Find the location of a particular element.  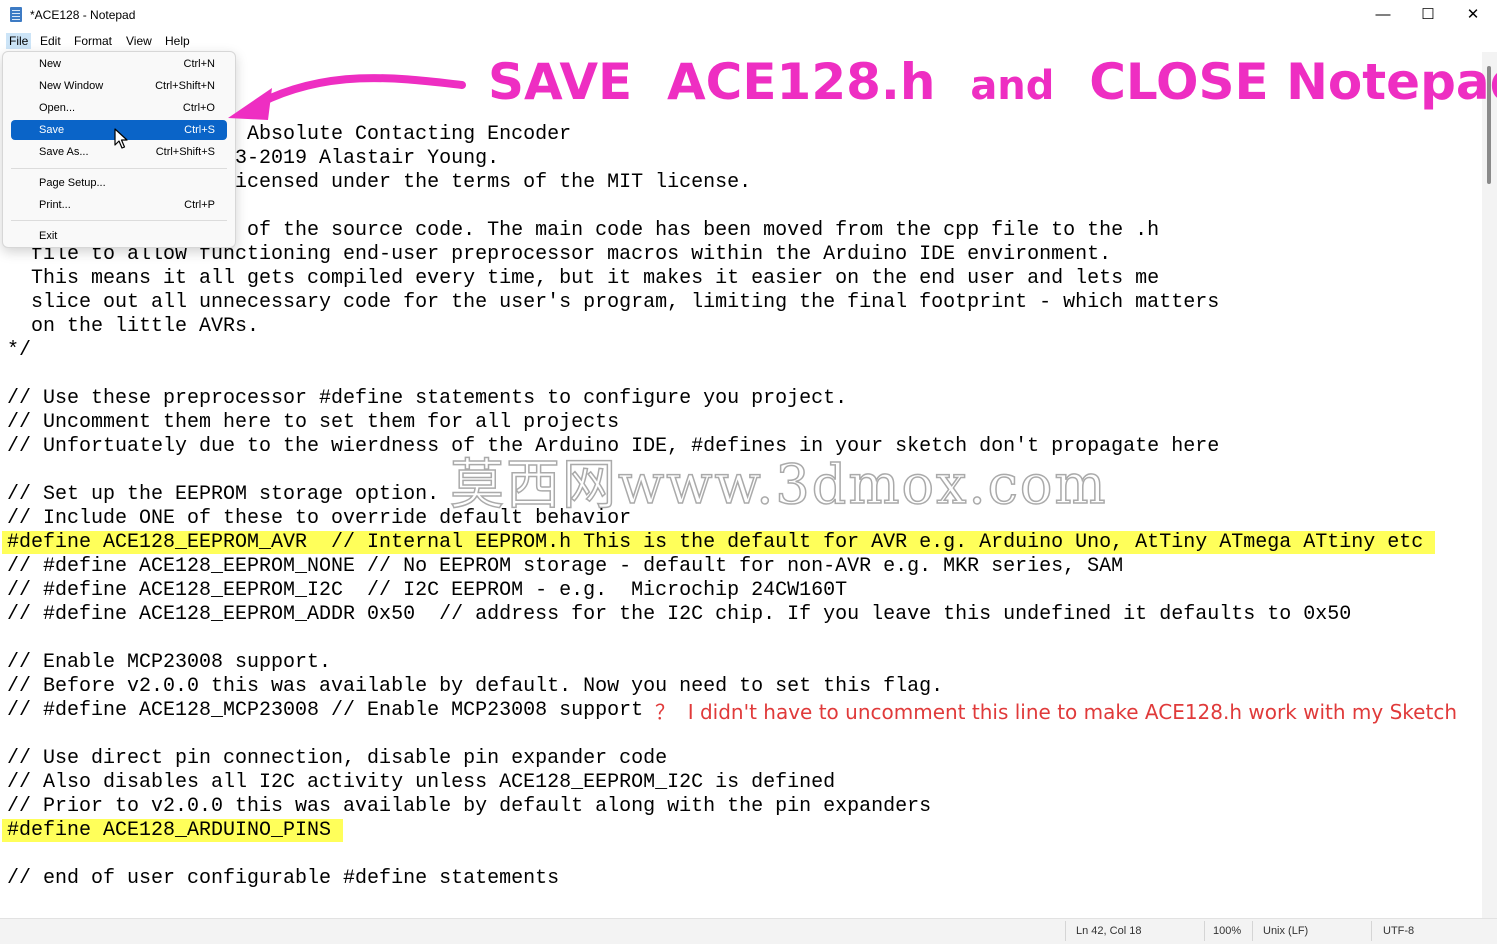

annotation-title-part1: SAVE ACE128.h is located at coordinates (729, 82).